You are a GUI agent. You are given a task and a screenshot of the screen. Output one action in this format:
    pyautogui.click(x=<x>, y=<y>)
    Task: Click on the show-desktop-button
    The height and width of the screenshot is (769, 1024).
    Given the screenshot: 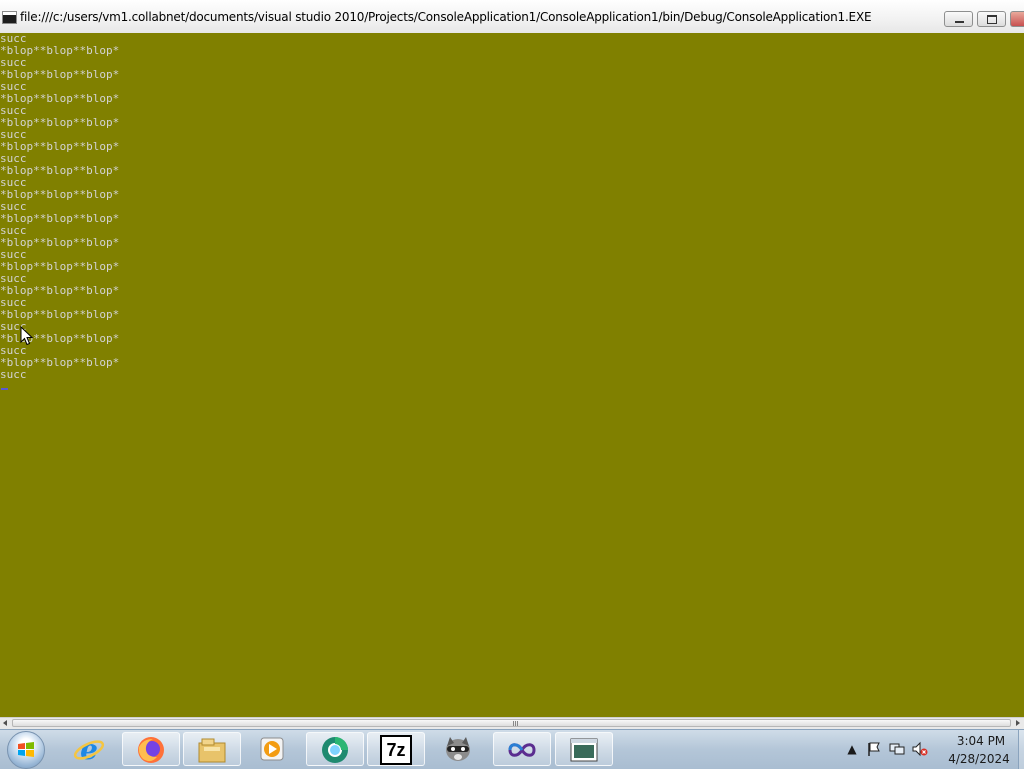 What is the action you would take?
    pyautogui.click(x=1021, y=749)
    